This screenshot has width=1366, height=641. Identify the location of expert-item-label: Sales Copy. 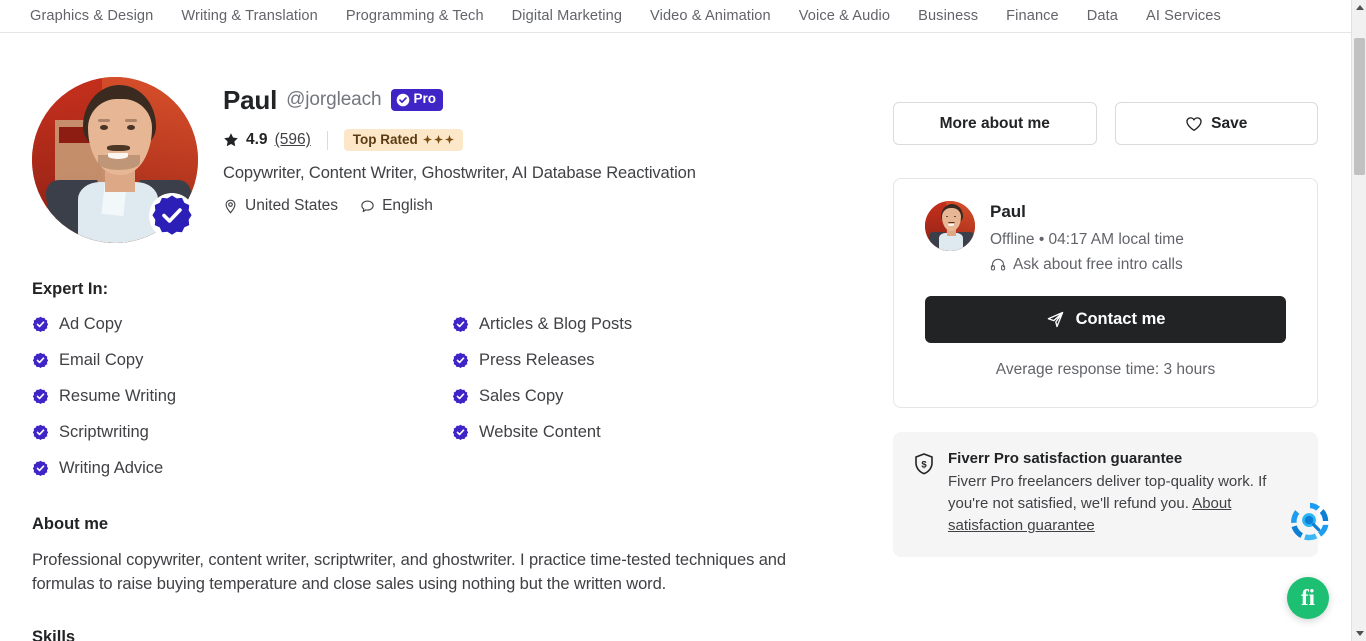
(521, 395).